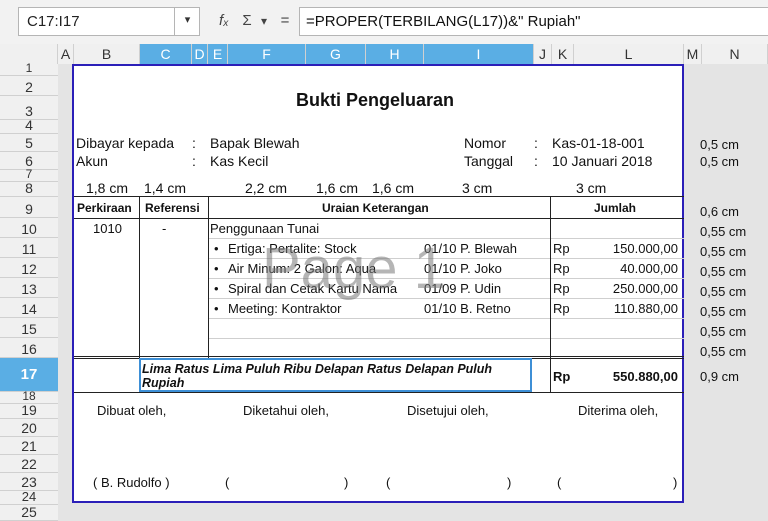 The height and width of the screenshot is (521, 768). I want to click on column-headers: A B C D E F G H I J K L M N, so click(384, 54).